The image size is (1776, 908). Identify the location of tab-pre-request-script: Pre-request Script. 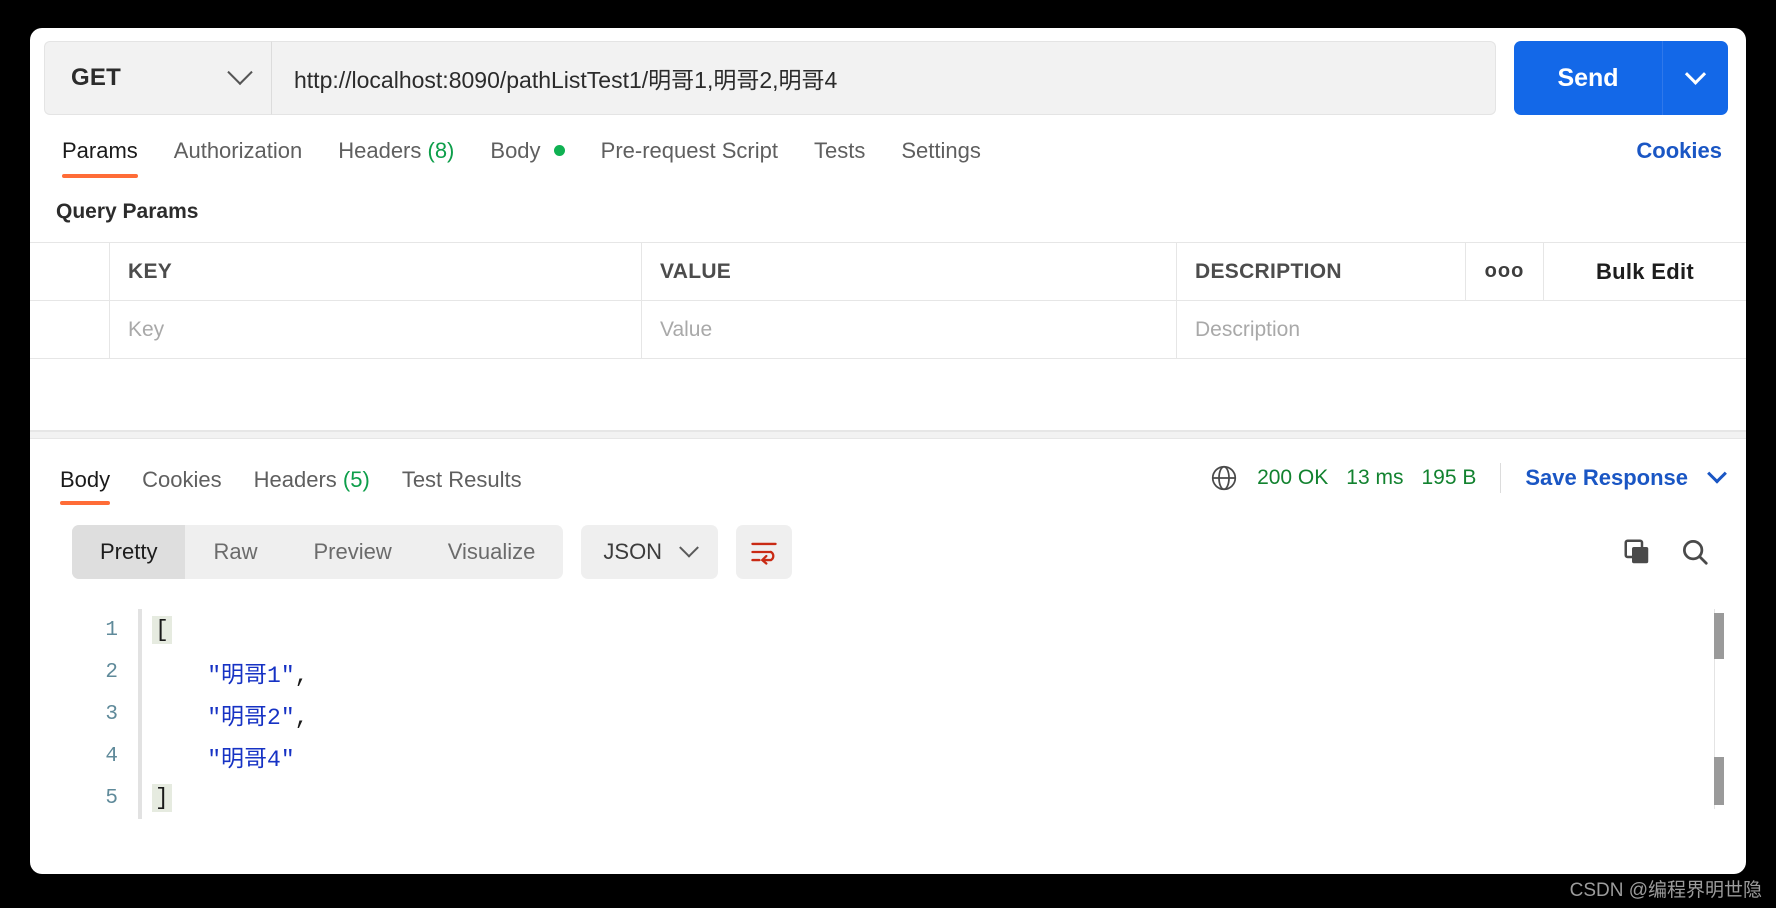
(689, 158).